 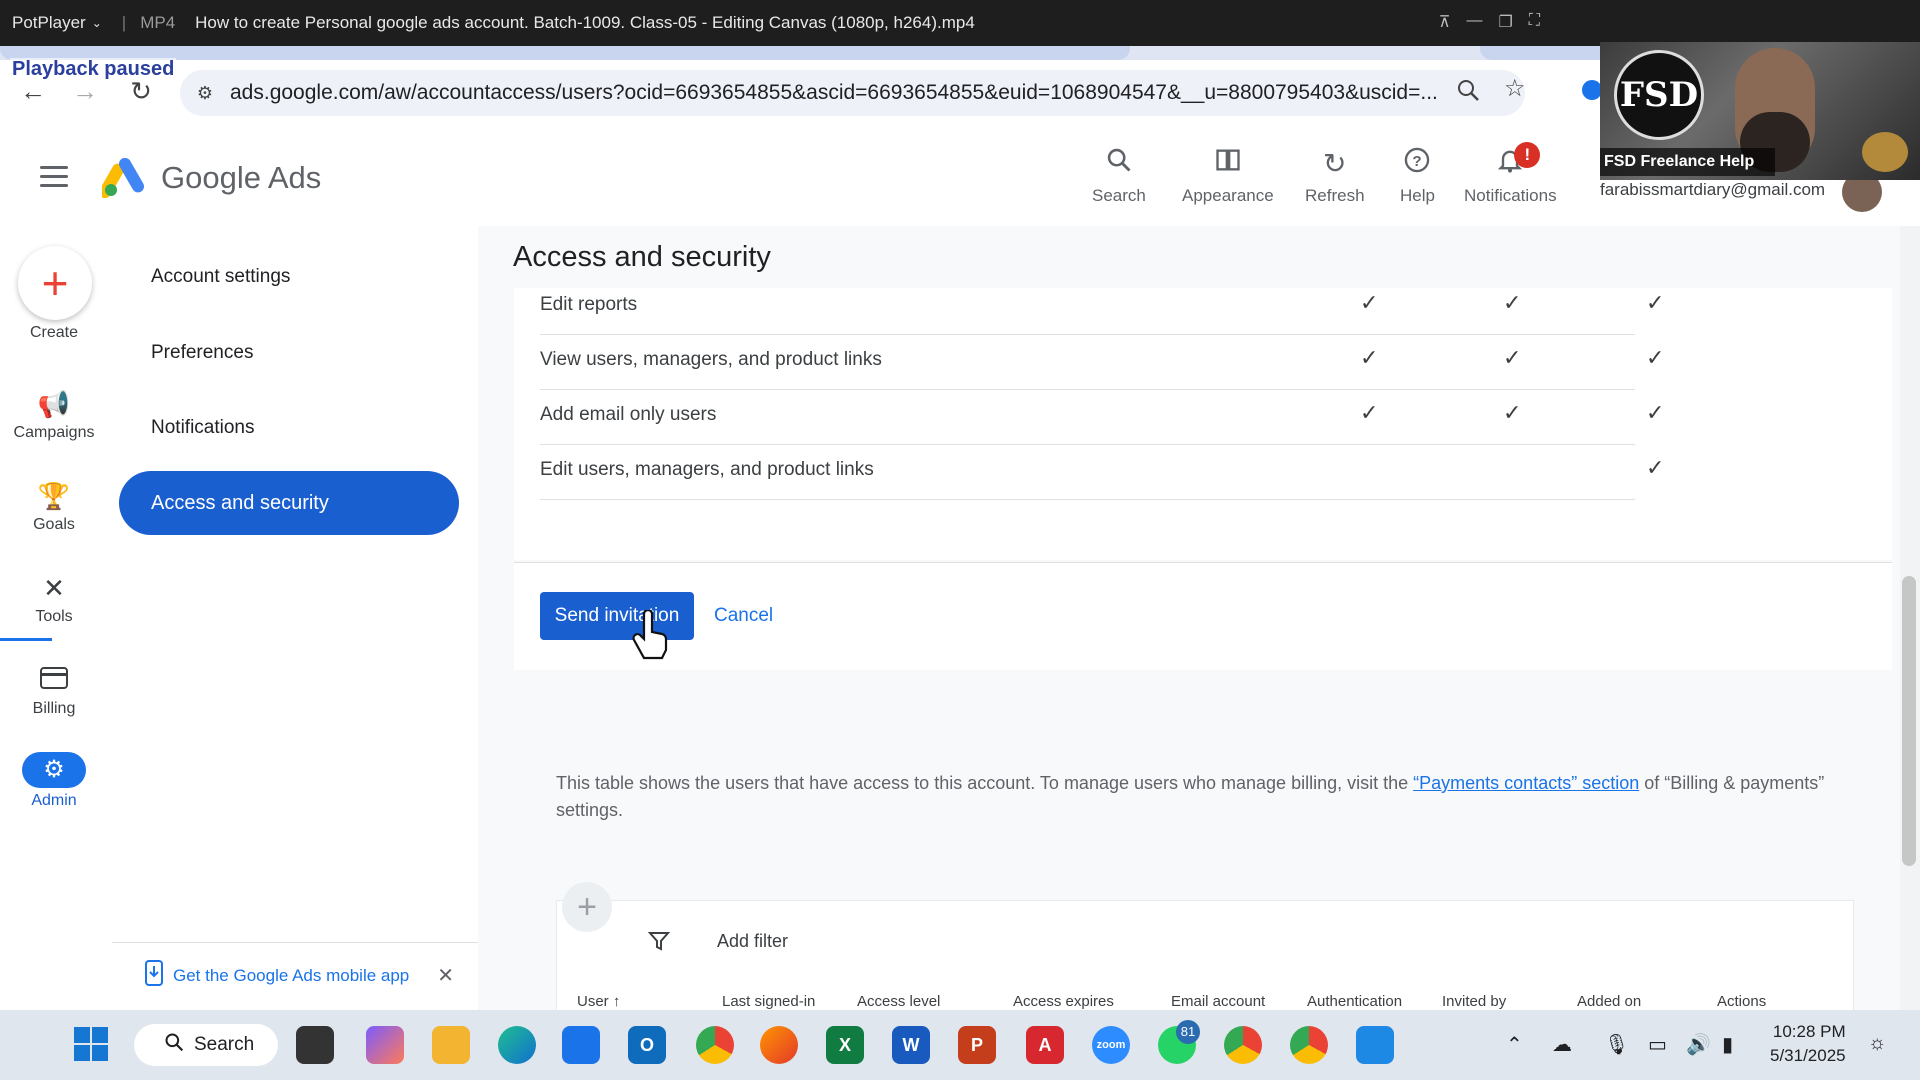 I want to click on appearance-button: Appearance, so click(x=1228, y=176).